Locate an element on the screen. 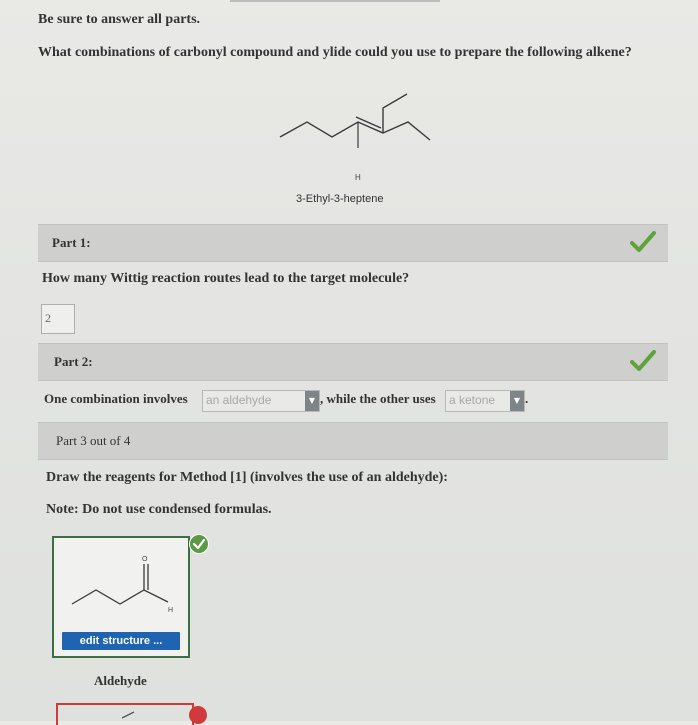  check-circle-icon is located at coordinates (199, 544).